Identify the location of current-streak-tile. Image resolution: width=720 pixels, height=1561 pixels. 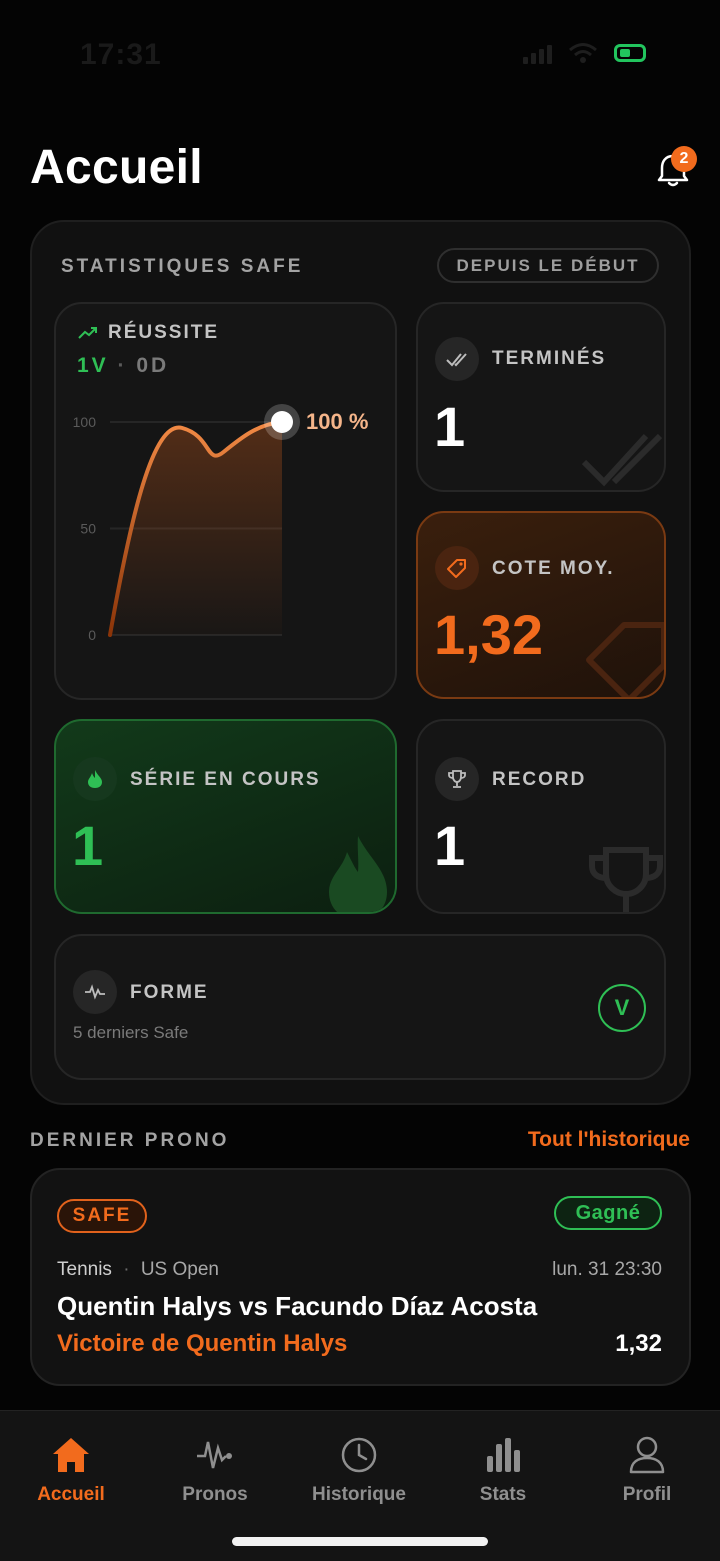
(225, 816).